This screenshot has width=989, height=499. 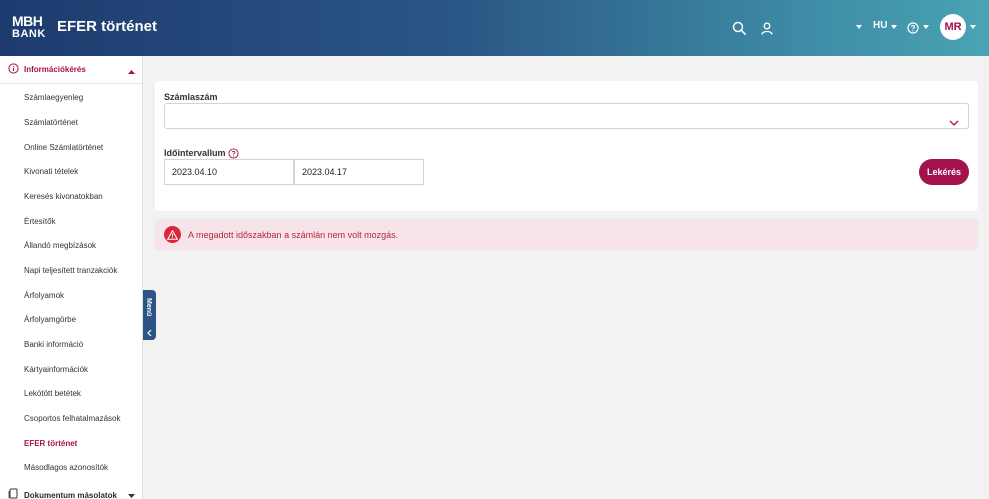 What do you see at coordinates (56, 369) in the screenshot?
I see `sidebar-item: Kártyainformációk` at bounding box center [56, 369].